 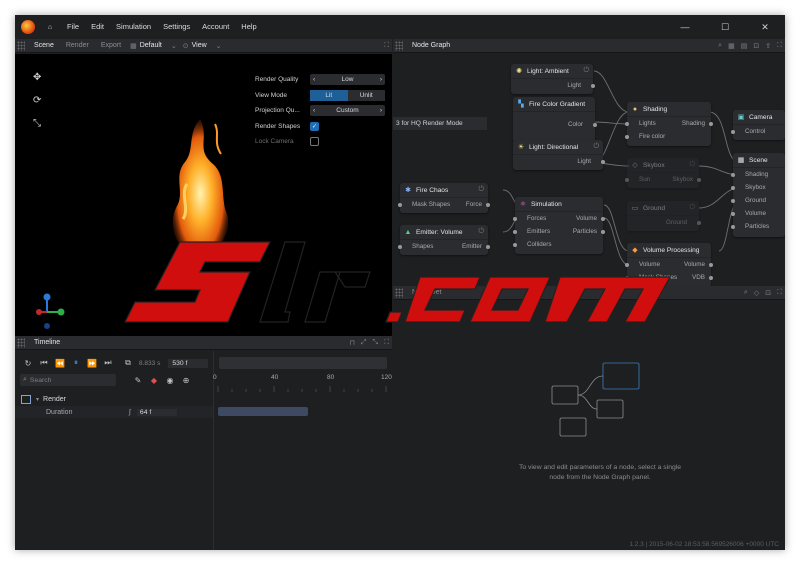 I want to click on duration-clip, so click(x=263, y=411).